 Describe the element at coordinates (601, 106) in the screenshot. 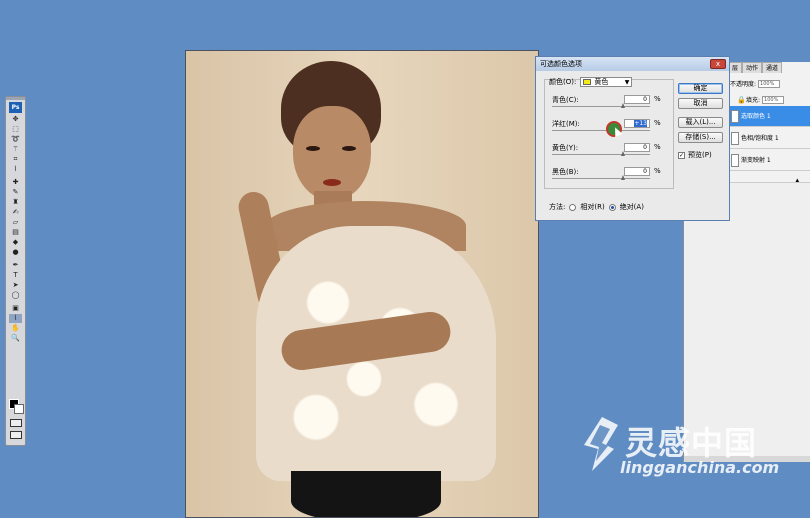

I see `cyan-slider-track` at that location.